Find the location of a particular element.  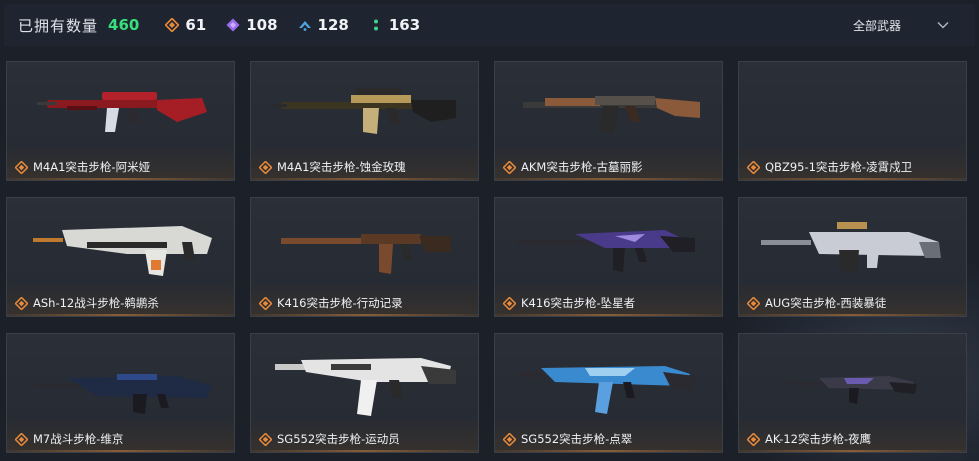

weapon-name-row: AKM突击步枪-古墓丽影 is located at coordinates (572, 167).